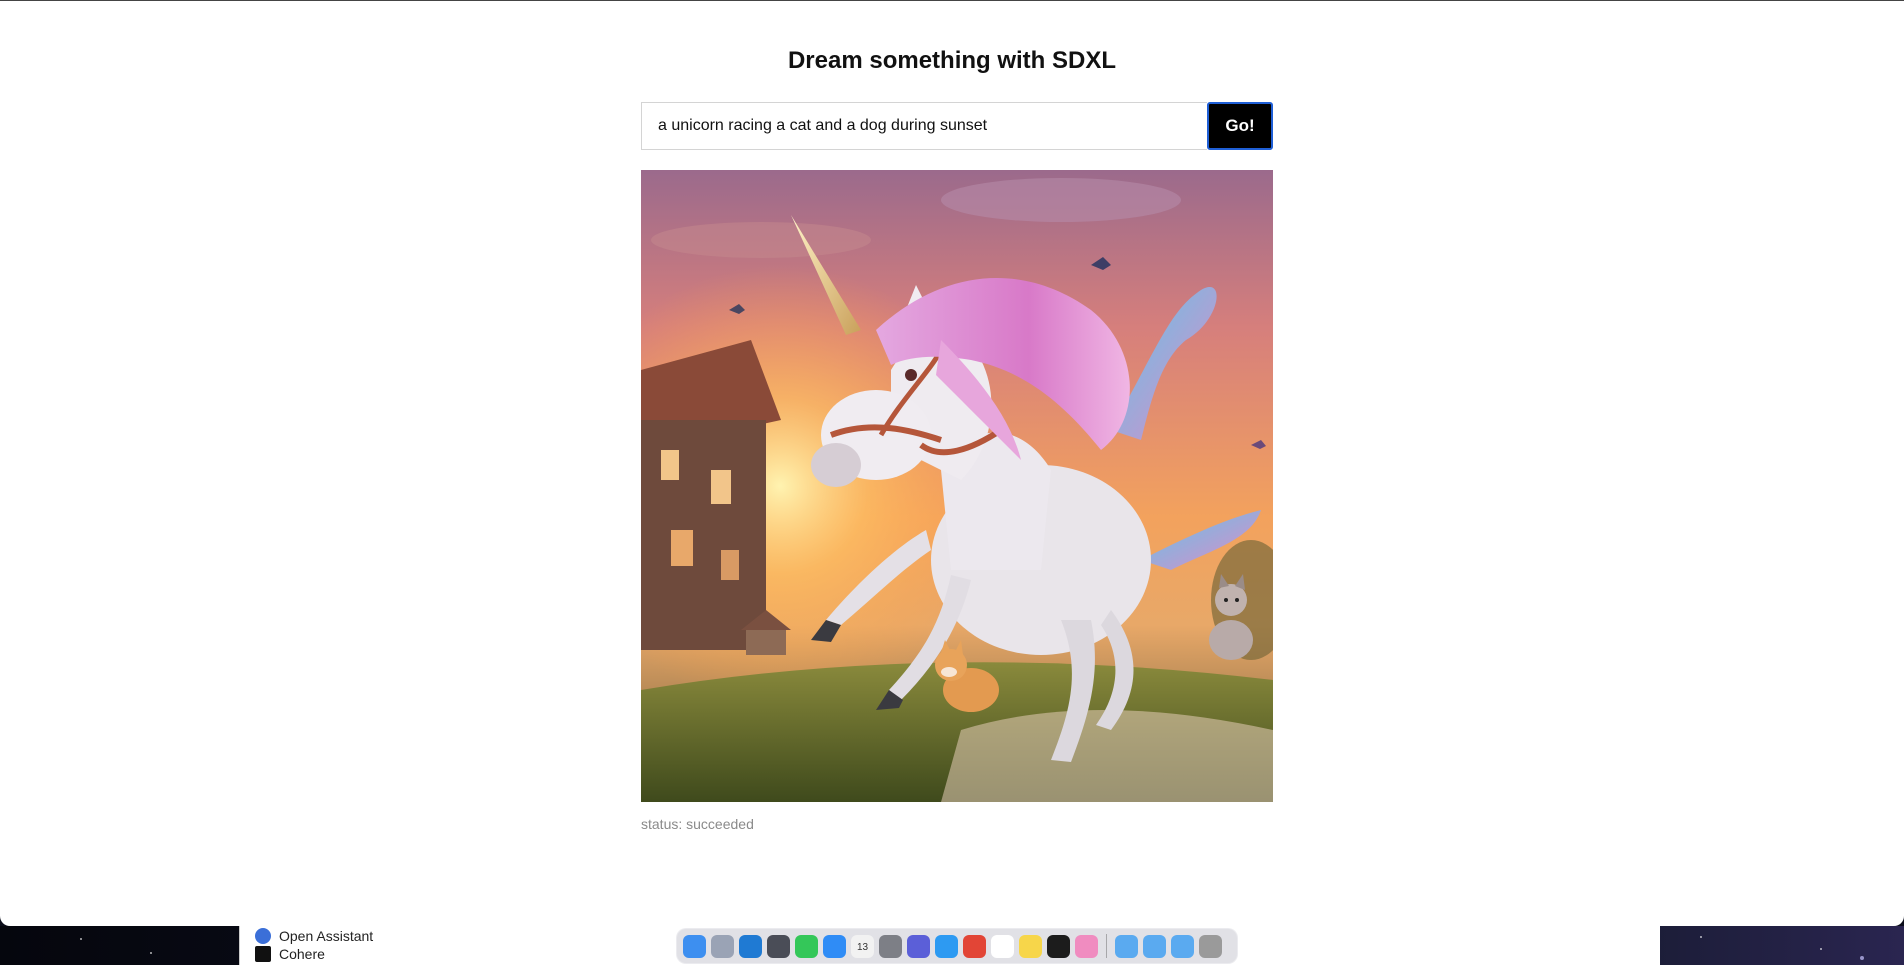  I want to click on notes-icon, so click(1030, 946).